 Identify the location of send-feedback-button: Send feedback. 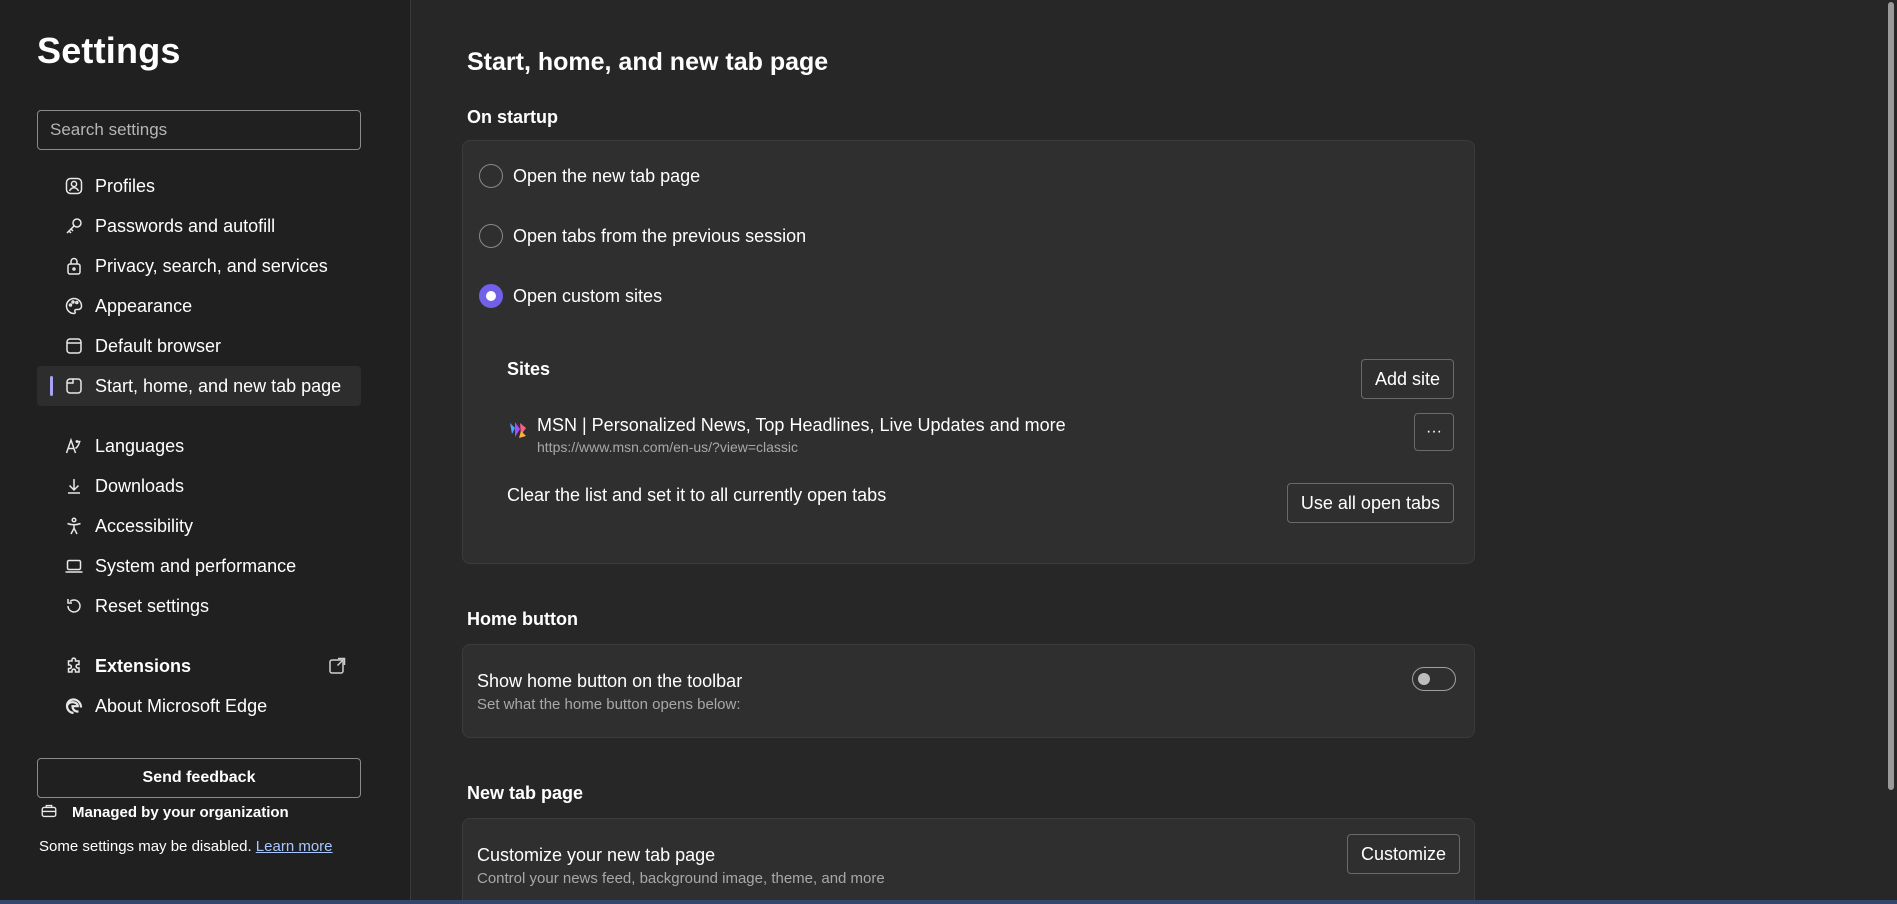
(199, 778).